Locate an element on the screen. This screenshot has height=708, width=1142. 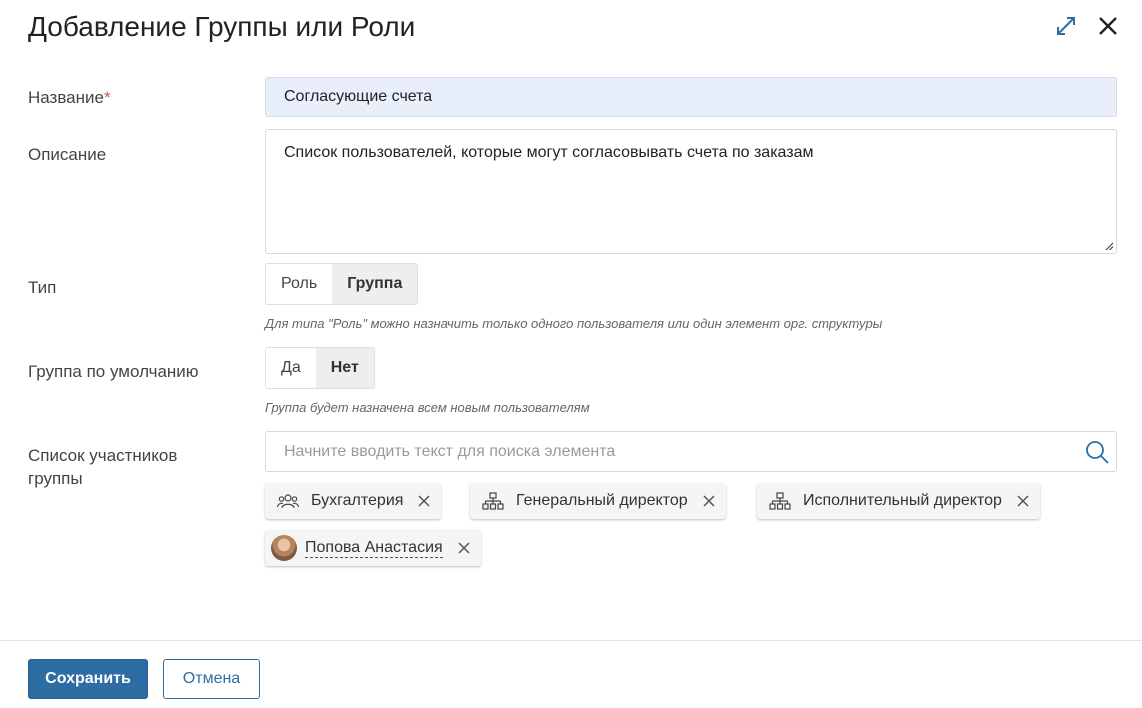
name-label: Название* is located at coordinates (69, 97).